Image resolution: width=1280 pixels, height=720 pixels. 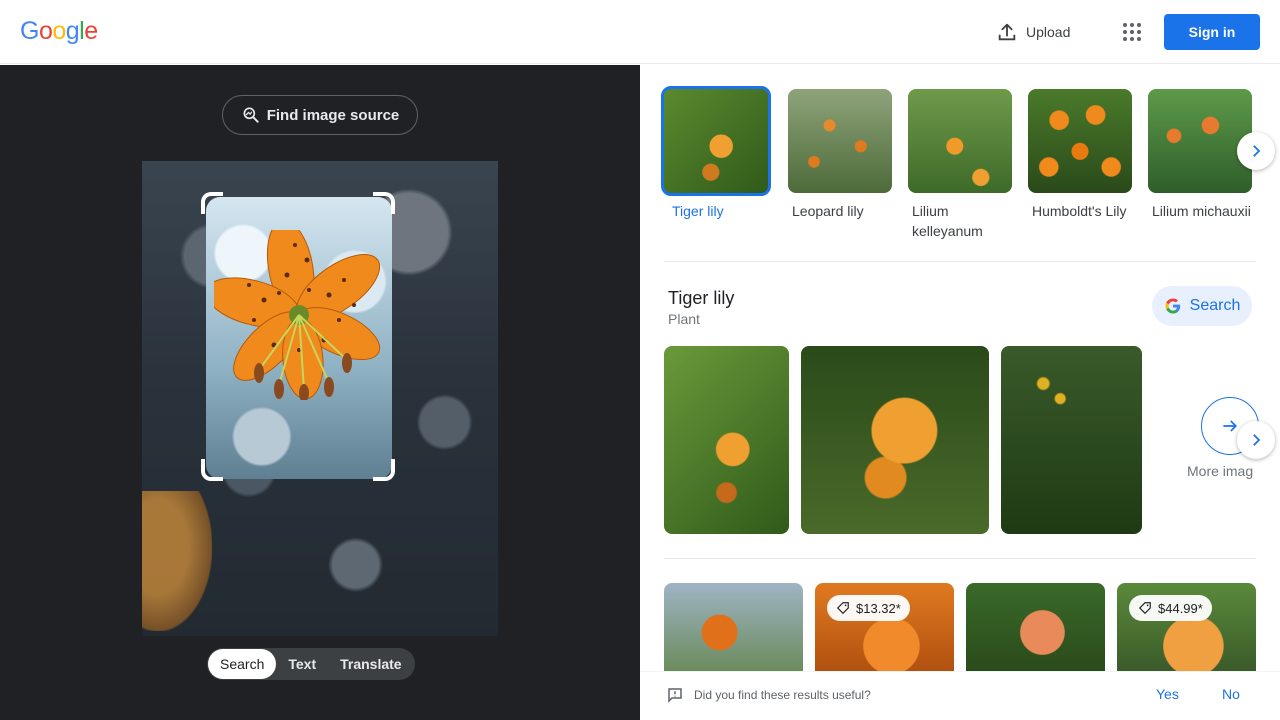 What do you see at coordinates (333, 115) in the screenshot?
I see `find-image-source-label: Find image source` at bounding box center [333, 115].